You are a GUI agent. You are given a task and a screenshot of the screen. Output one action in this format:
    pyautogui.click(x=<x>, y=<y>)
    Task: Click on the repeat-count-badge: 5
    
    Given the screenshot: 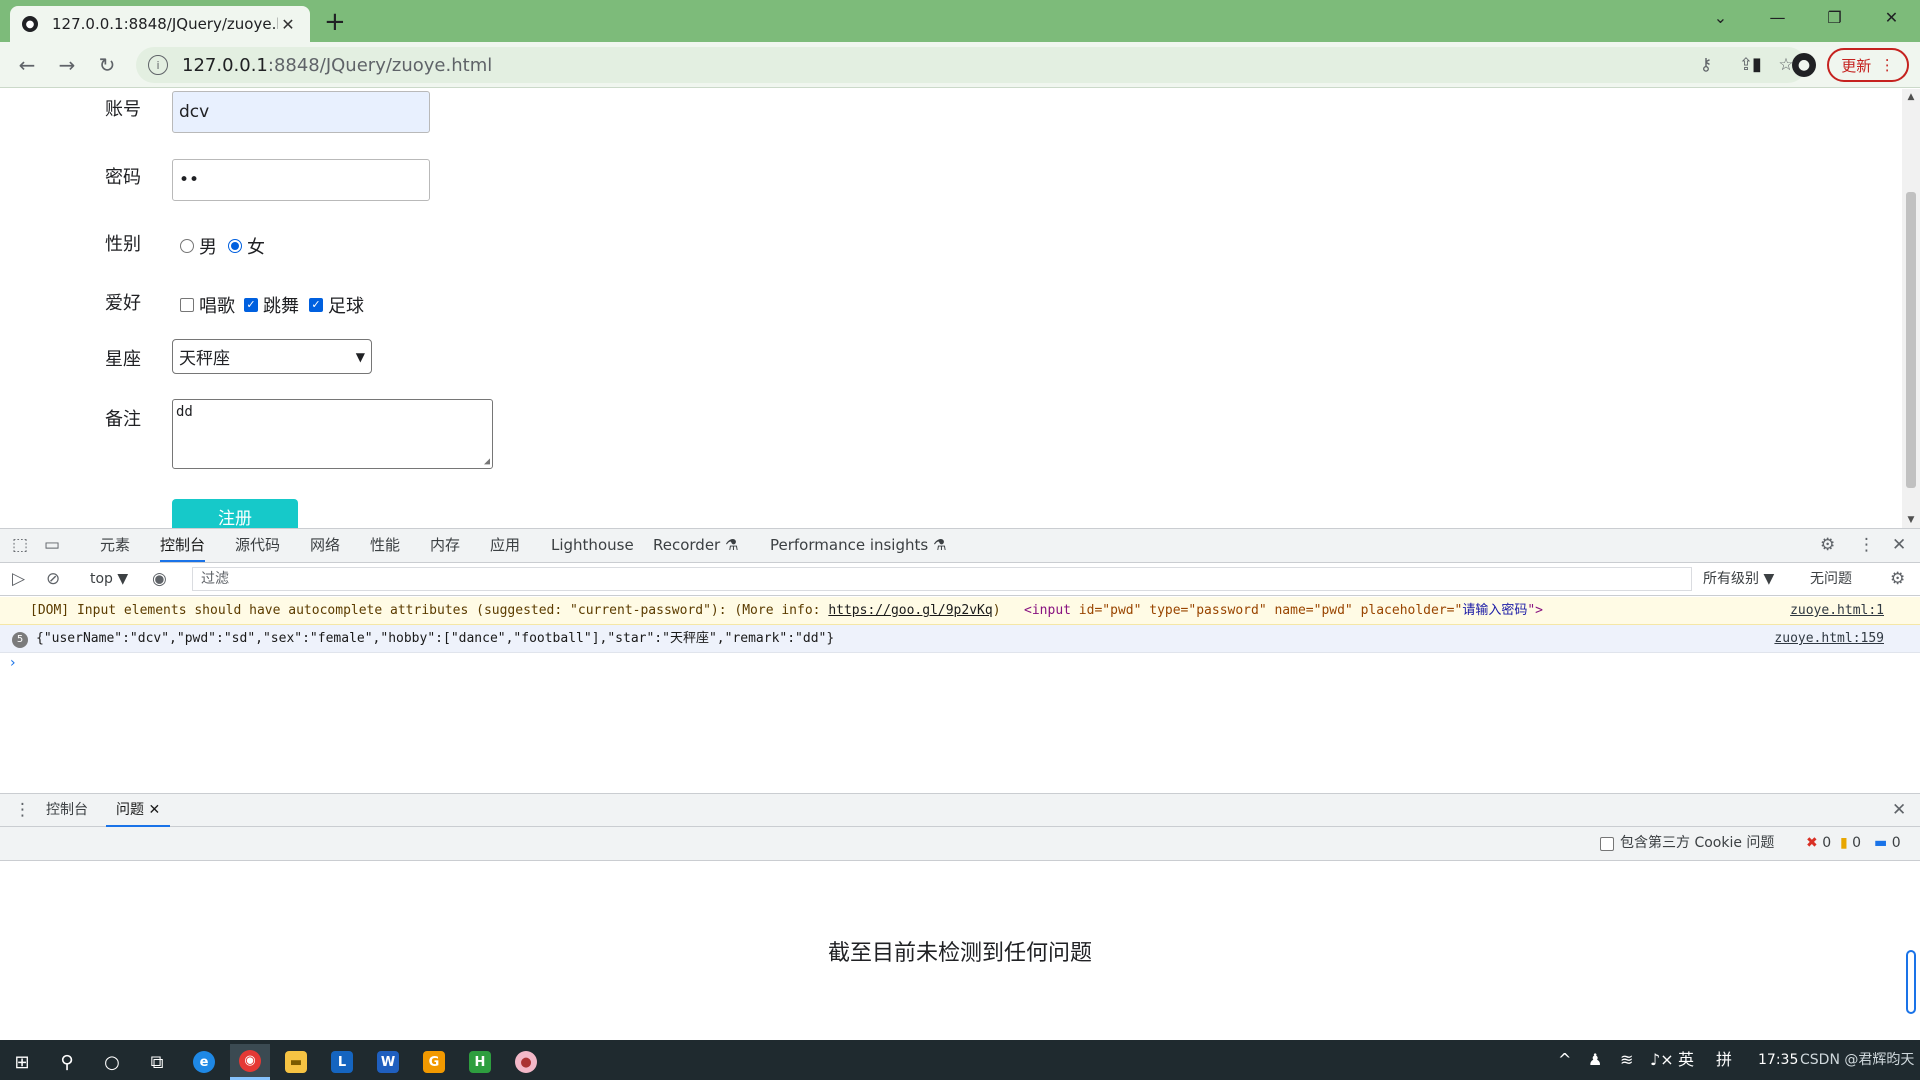 What is the action you would take?
    pyautogui.click(x=20, y=640)
    